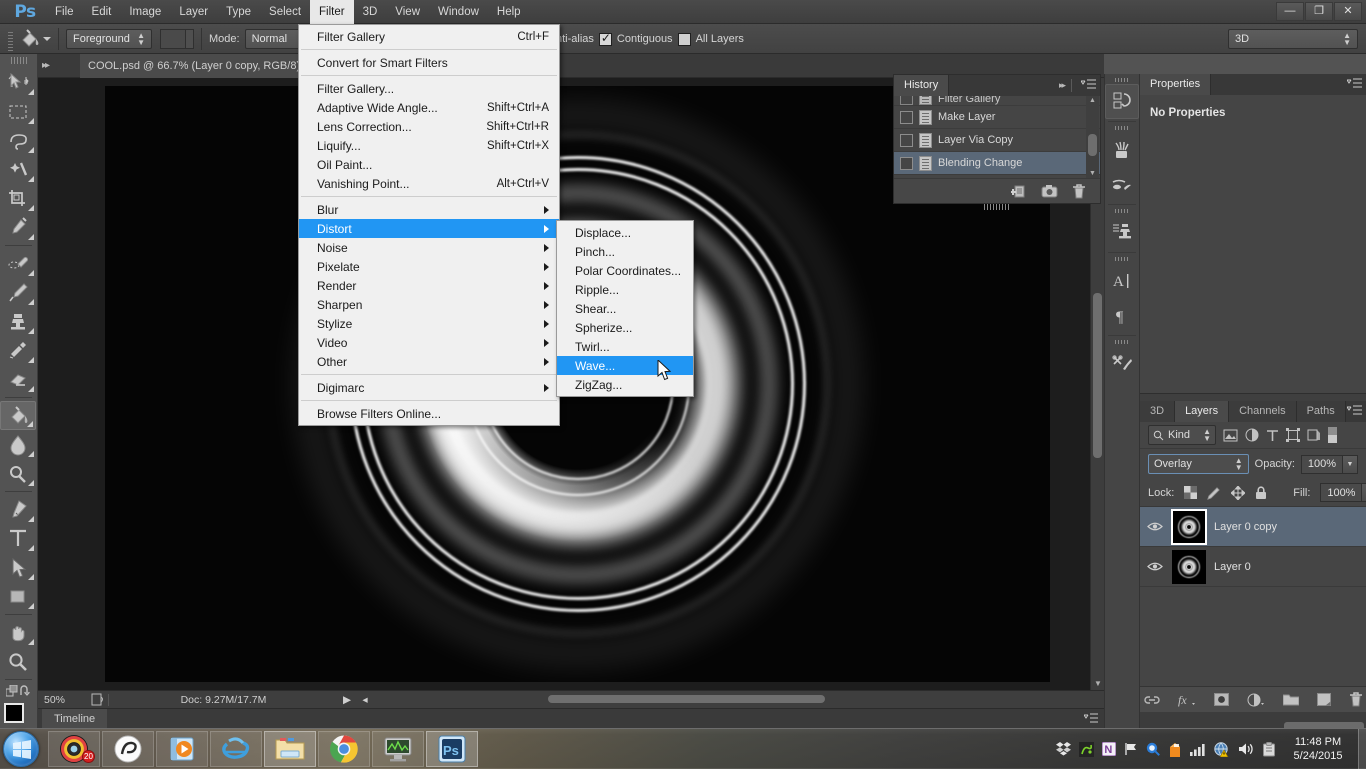 The image size is (1366, 769). What do you see at coordinates (1356, 699) in the screenshot?
I see `delete-layer-icon` at bounding box center [1356, 699].